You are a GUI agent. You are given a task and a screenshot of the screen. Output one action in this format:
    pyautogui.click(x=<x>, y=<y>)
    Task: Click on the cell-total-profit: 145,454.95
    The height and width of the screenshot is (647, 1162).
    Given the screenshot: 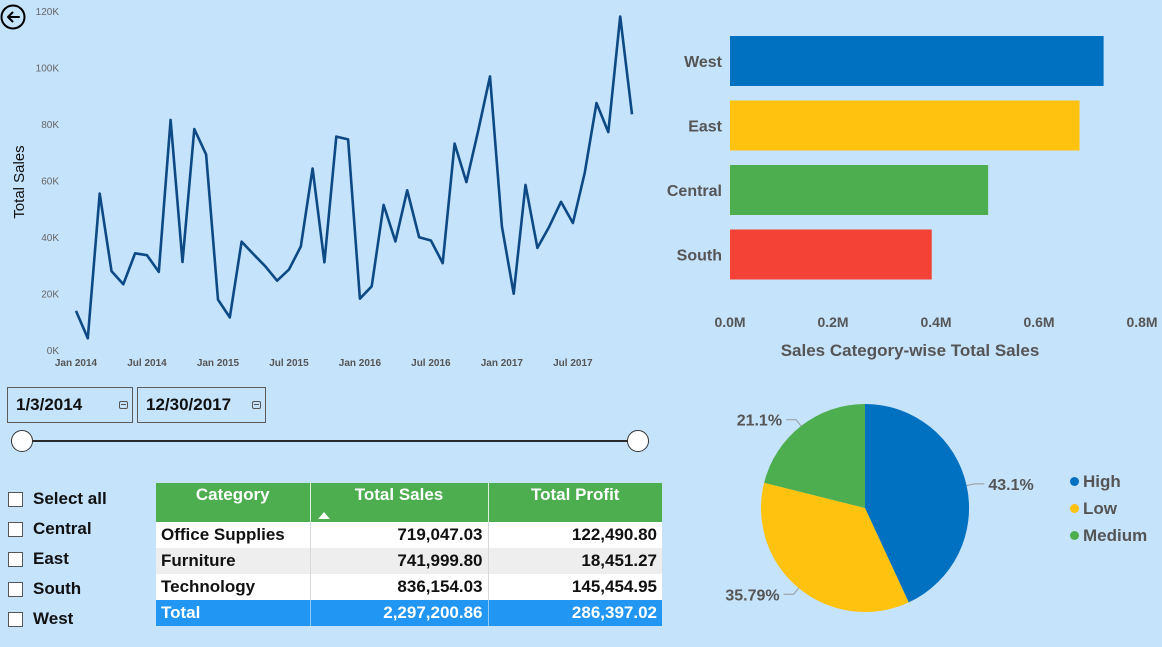 What is the action you would take?
    pyautogui.click(x=574, y=587)
    